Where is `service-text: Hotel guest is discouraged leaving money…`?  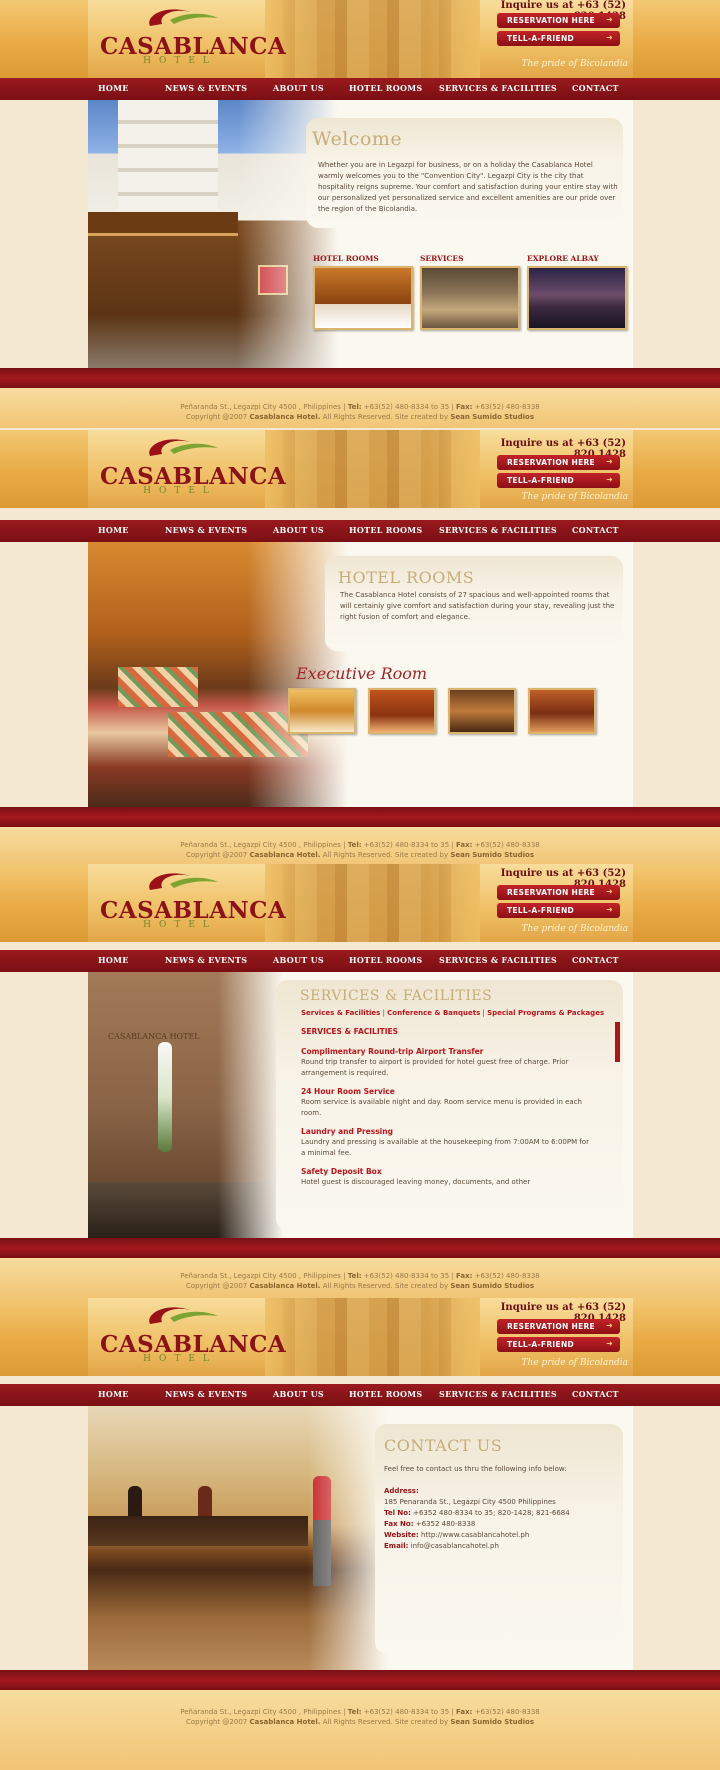
service-text: Hotel guest is discouraged leaving money… is located at coordinates (416, 1182).